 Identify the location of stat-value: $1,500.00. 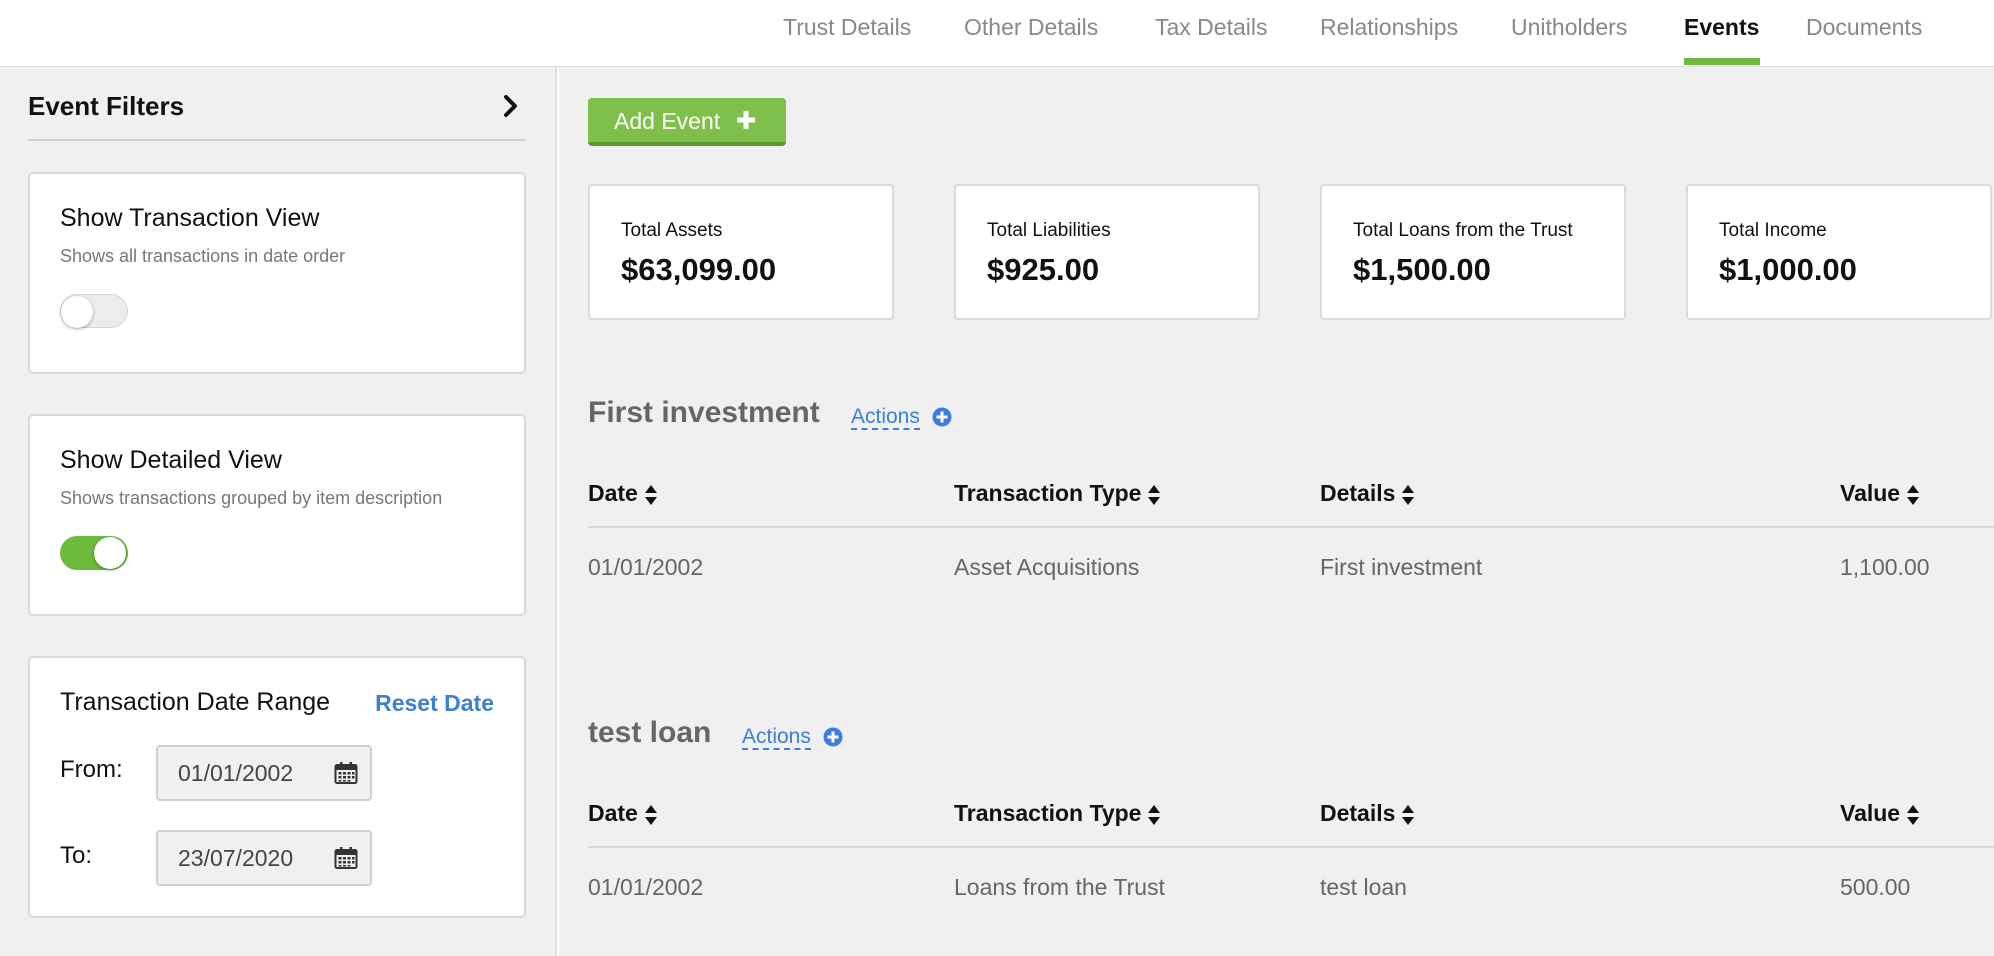
(1422, 269).